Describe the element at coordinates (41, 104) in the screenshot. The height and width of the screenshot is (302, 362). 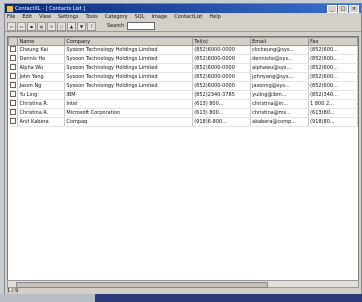
I see `cell-name: Christina R.` at that location.